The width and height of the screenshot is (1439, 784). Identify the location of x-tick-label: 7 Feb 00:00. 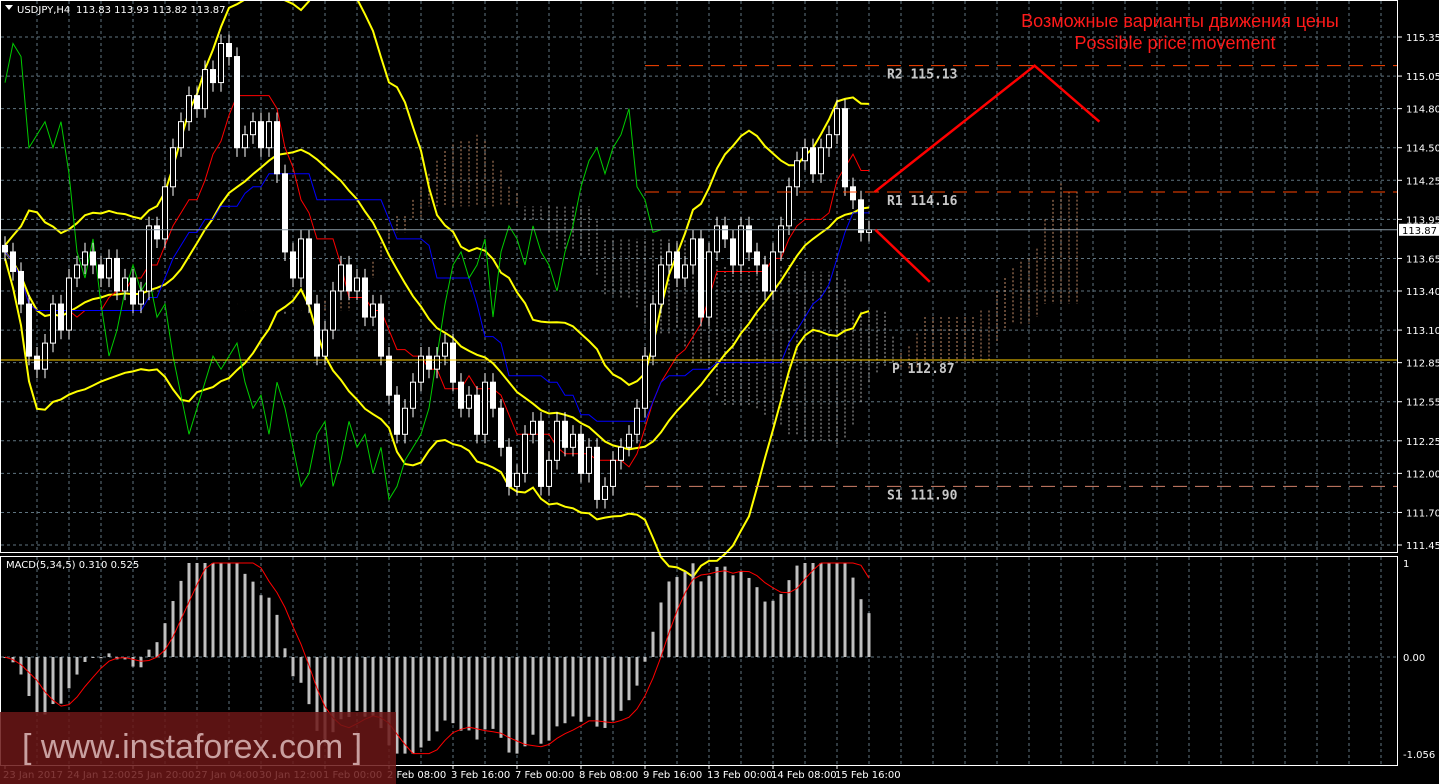
(544, 775).